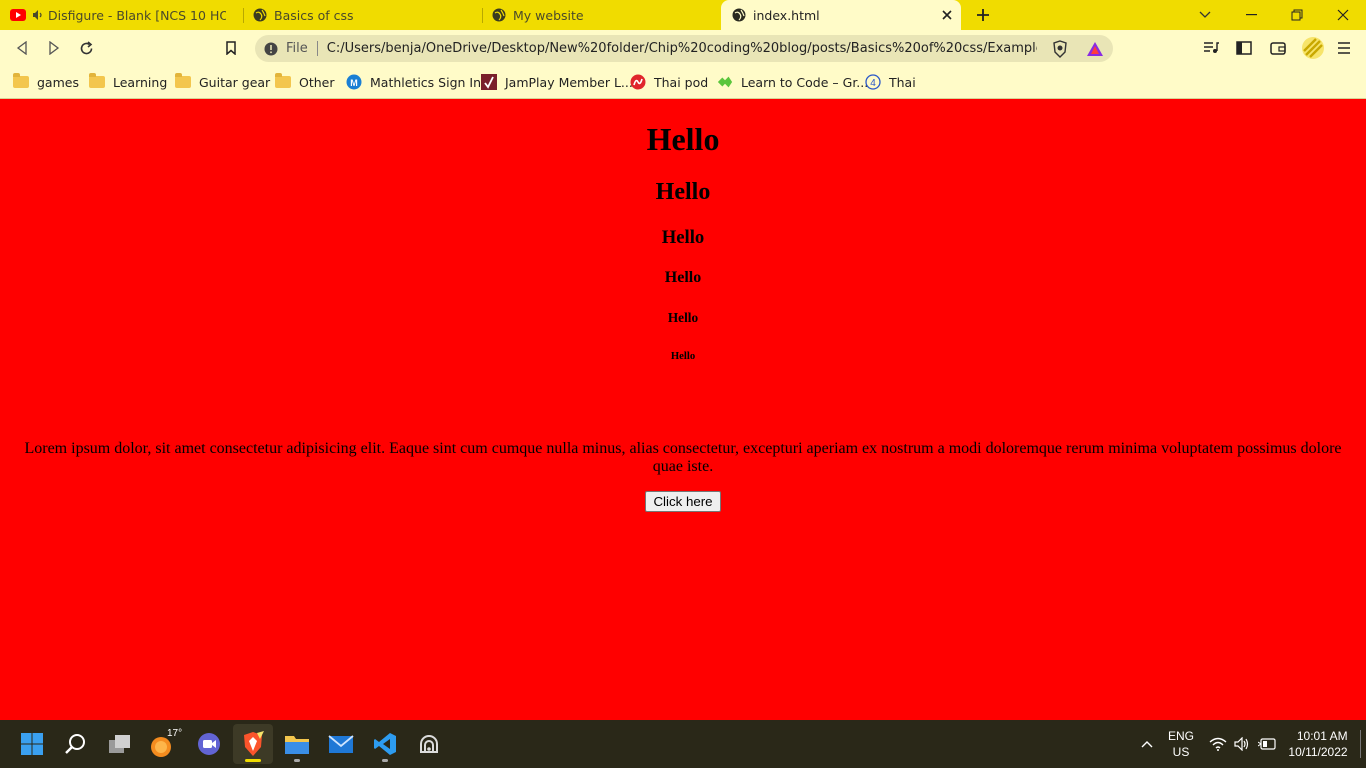  I want to click on task-view-icon, so click(120, 744).